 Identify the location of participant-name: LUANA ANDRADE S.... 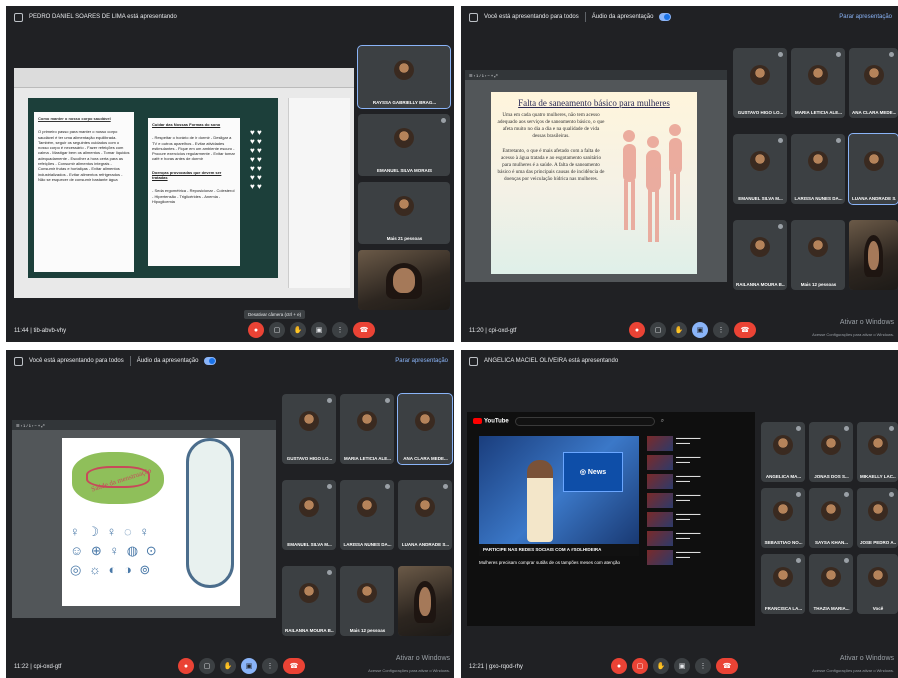
(425, 544).